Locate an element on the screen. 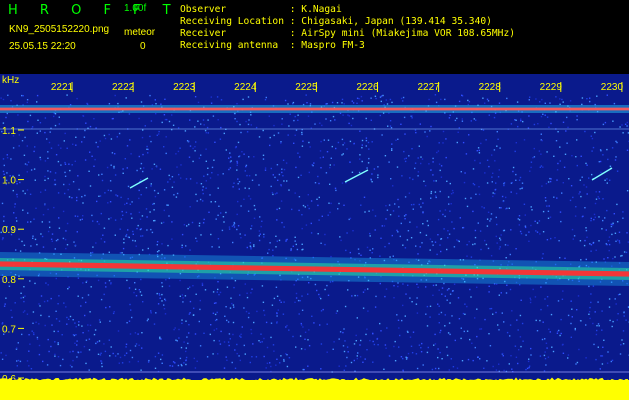 The width and height of the screenshot is (629, 400). time-tick-label: 2224 is located at coordinates (245, 87).